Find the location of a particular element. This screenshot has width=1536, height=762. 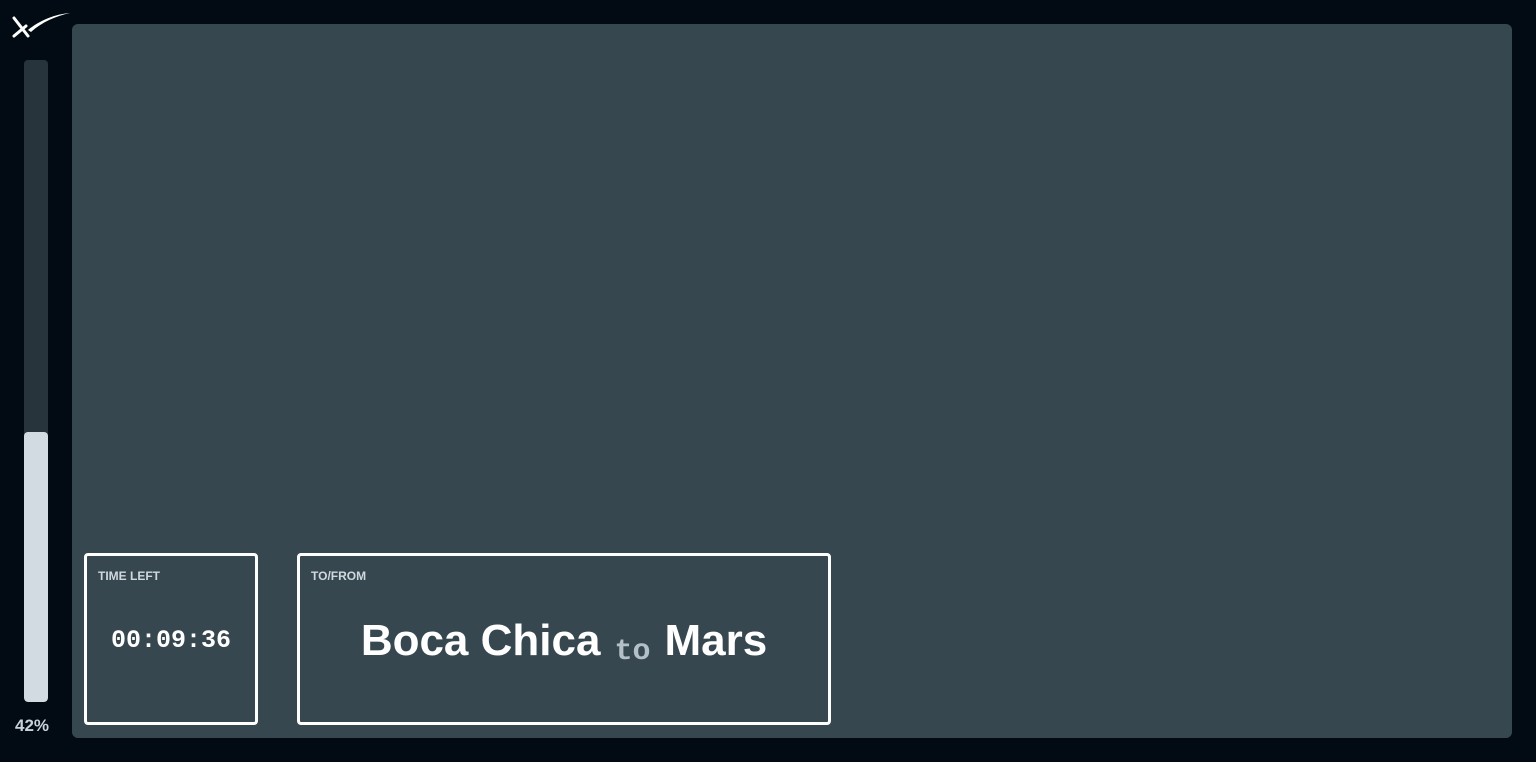

route-separator: to is located at coordinates (632, 652).